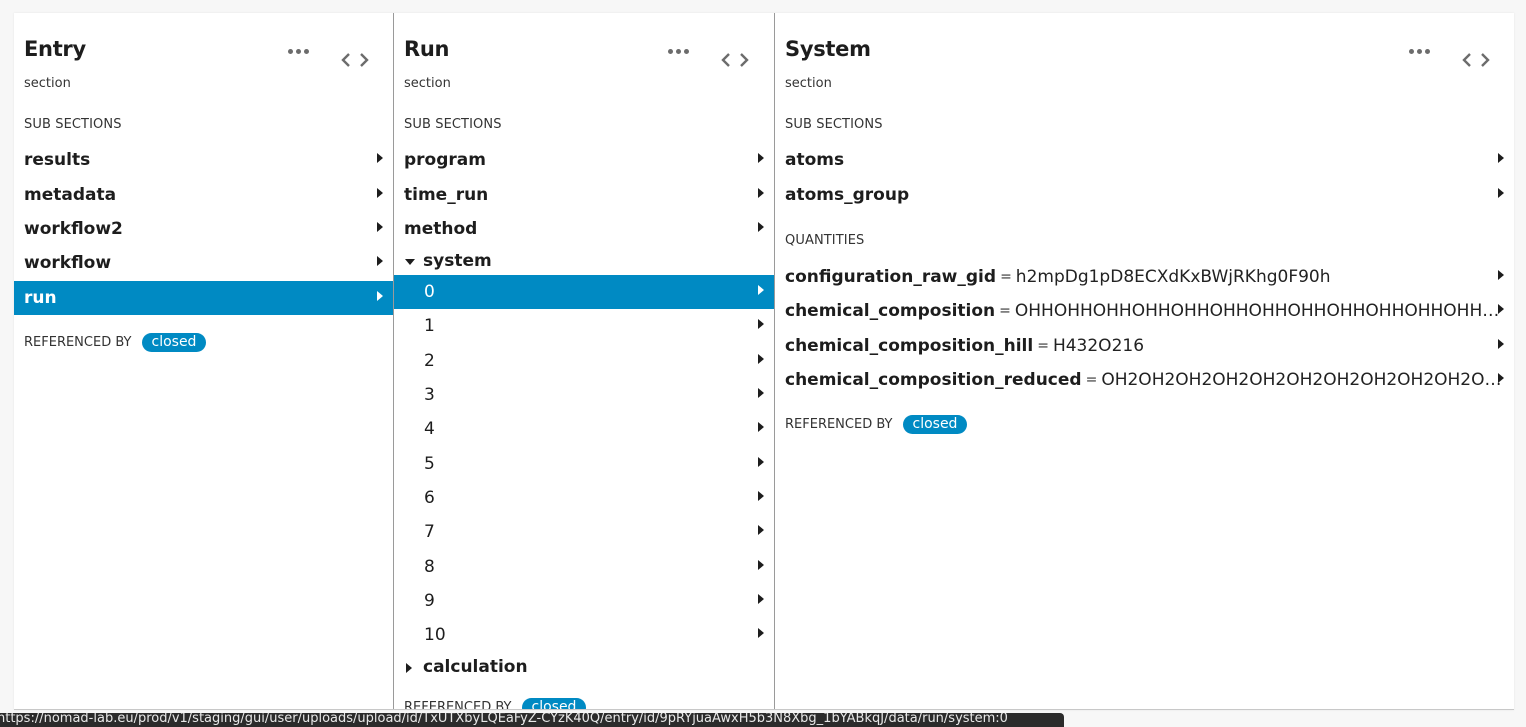 The height and width of the screenshot is (727, 1526). What do you see at coordinates (584, 498) in the screenshot?
I see `system-index-6: 6` at bounding box center [584, 498].